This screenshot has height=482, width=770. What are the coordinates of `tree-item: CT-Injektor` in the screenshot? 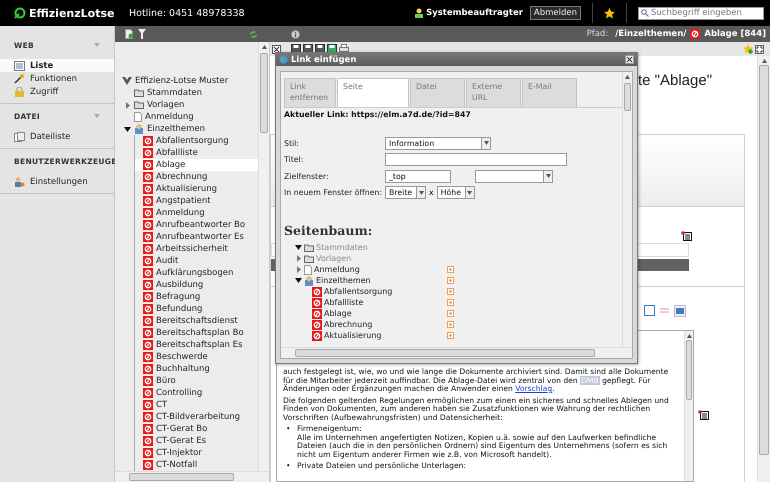 It's located at (196, 453).